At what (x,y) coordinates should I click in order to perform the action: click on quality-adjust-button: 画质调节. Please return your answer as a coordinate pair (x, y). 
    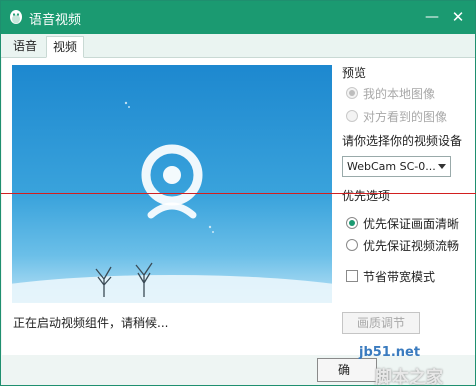
    Looking at the image, I should click on (381, 323).